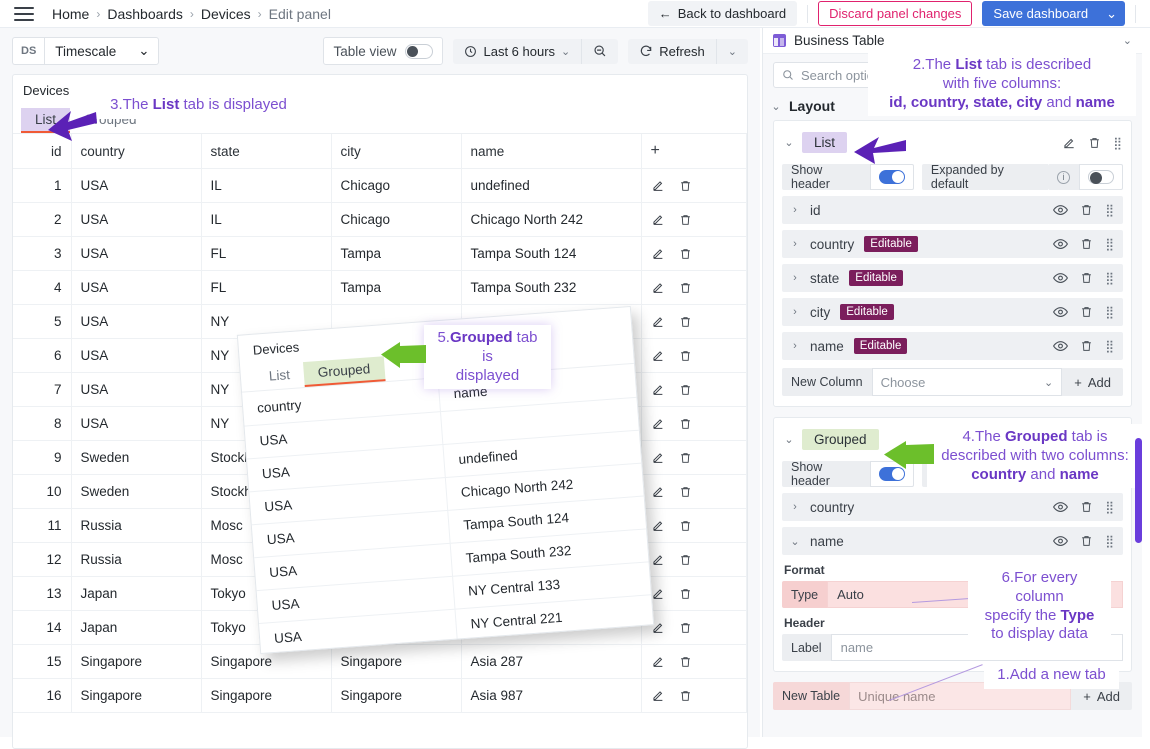 The image size is (1150, 749). What do you see at coordinates (840, 439) in the screenshot?
I see `grouped-tab-chip: Grouped` at bounding box center [840, 439].